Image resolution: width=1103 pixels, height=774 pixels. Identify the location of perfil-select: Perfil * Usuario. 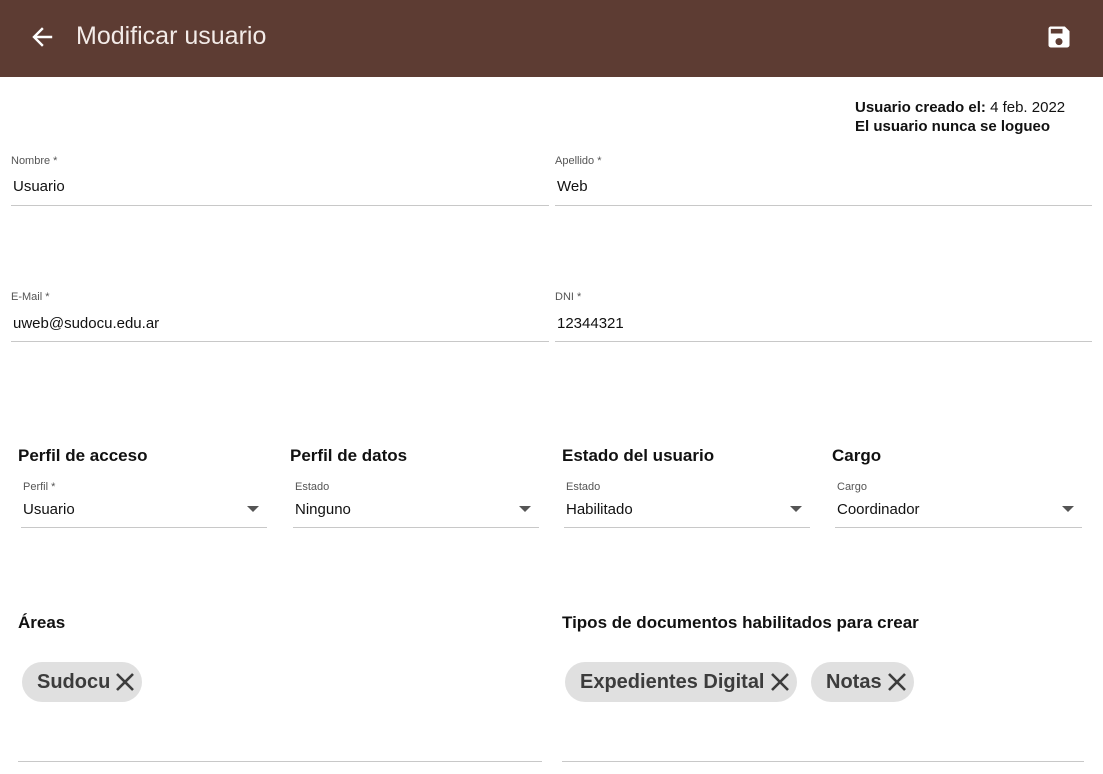
(144, 505).